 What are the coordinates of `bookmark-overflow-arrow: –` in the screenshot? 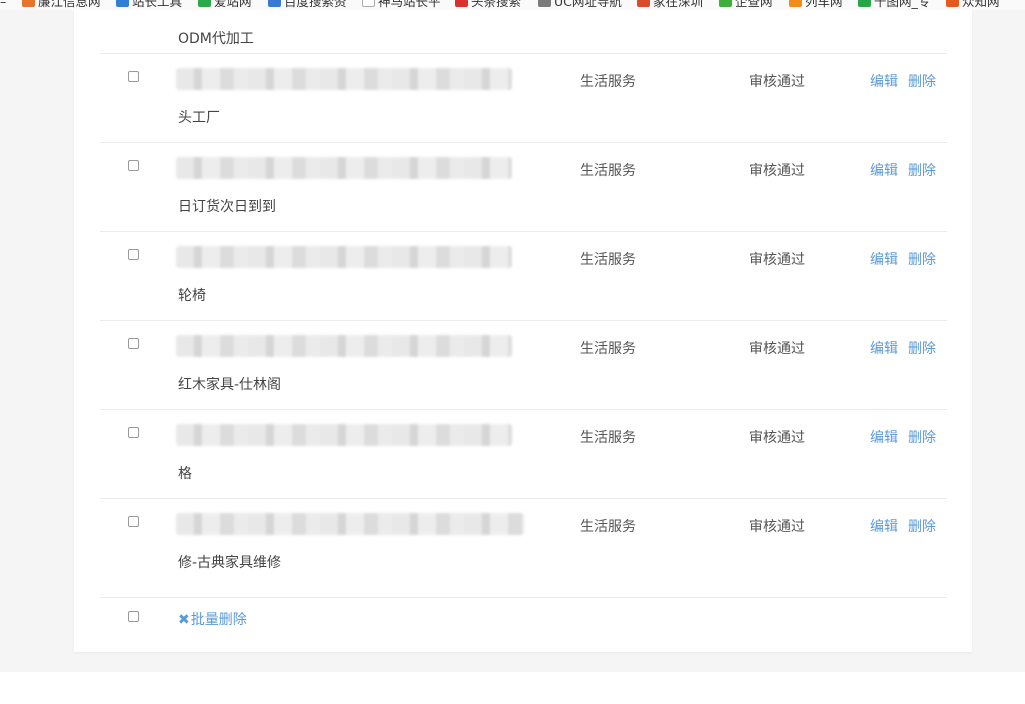 It's located at (3, 5).